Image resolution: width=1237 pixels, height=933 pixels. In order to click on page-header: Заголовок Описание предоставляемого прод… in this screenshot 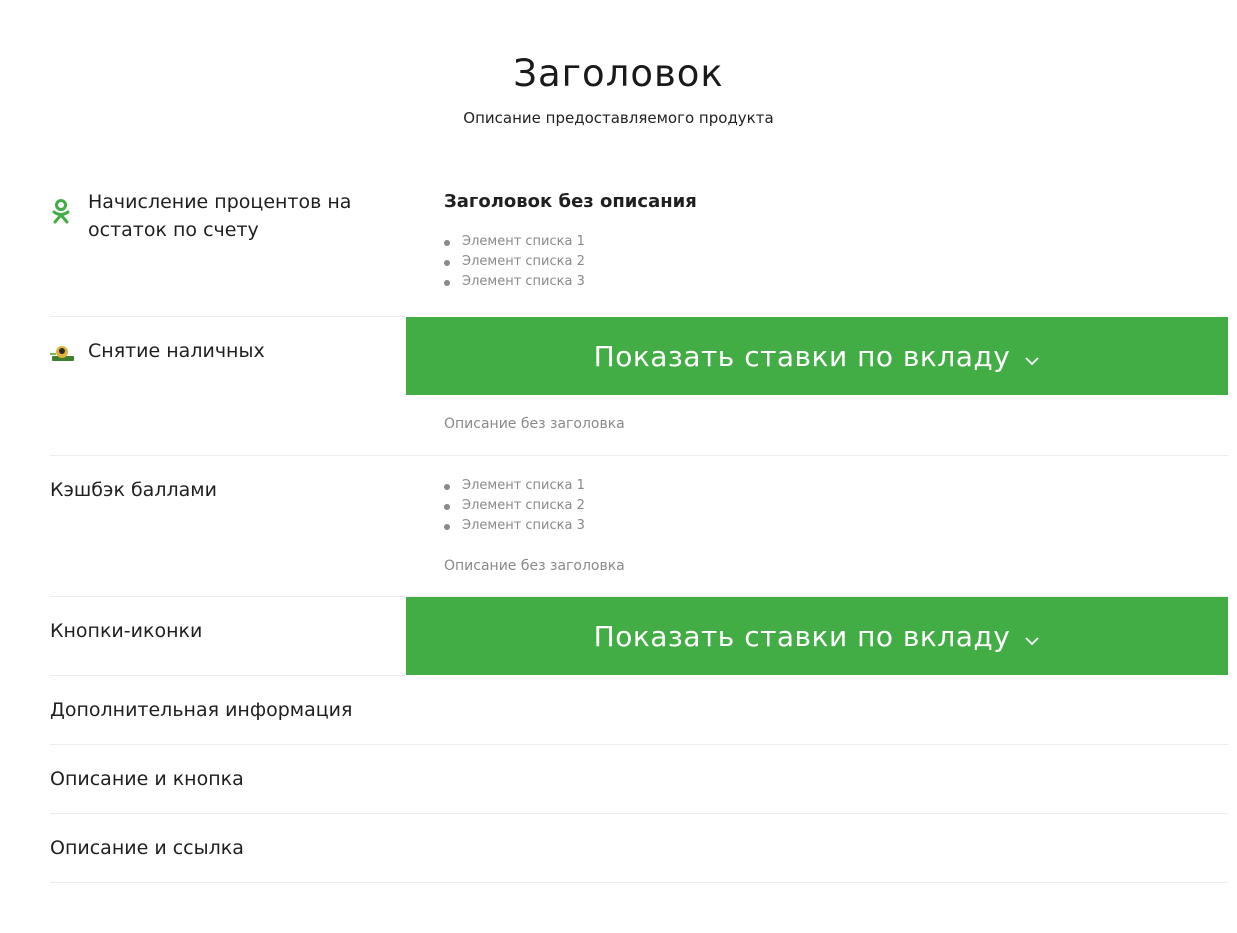, I will do `click(618, 90)`.